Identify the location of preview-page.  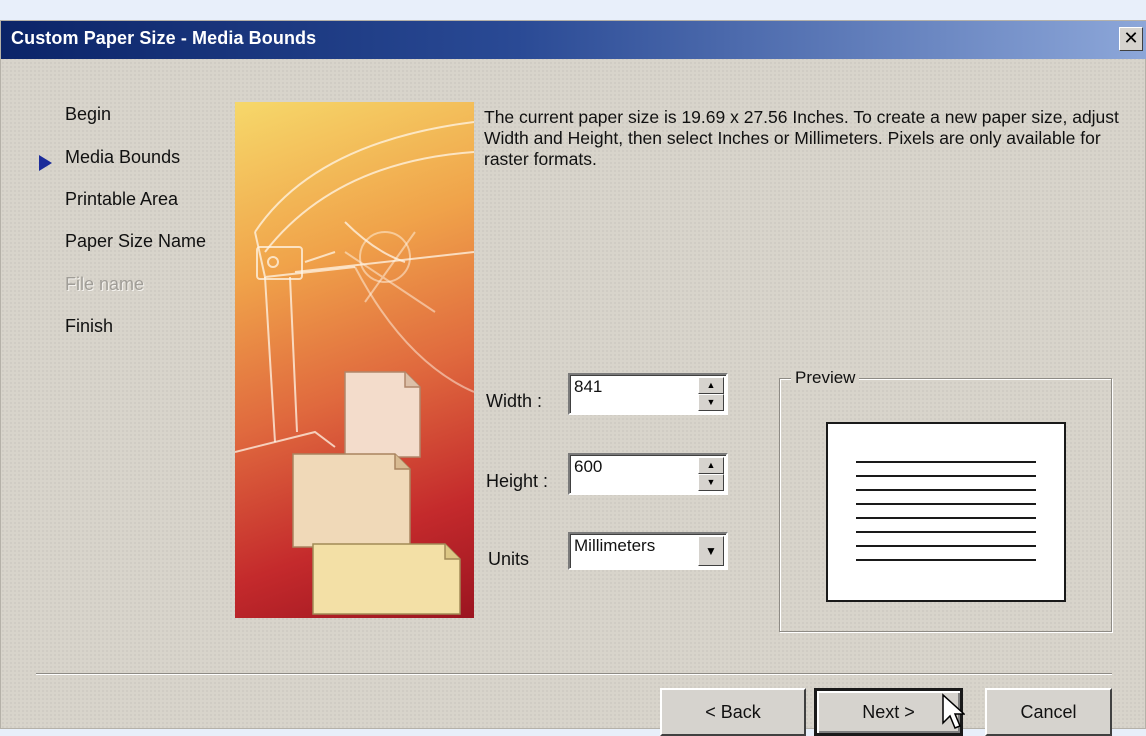
(946, 512).